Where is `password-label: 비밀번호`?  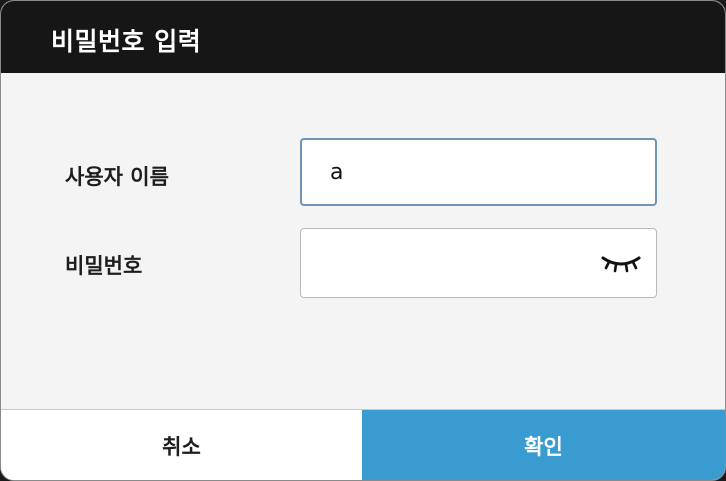 password-label: 비밀번호 is located at coordinates (104, 266).